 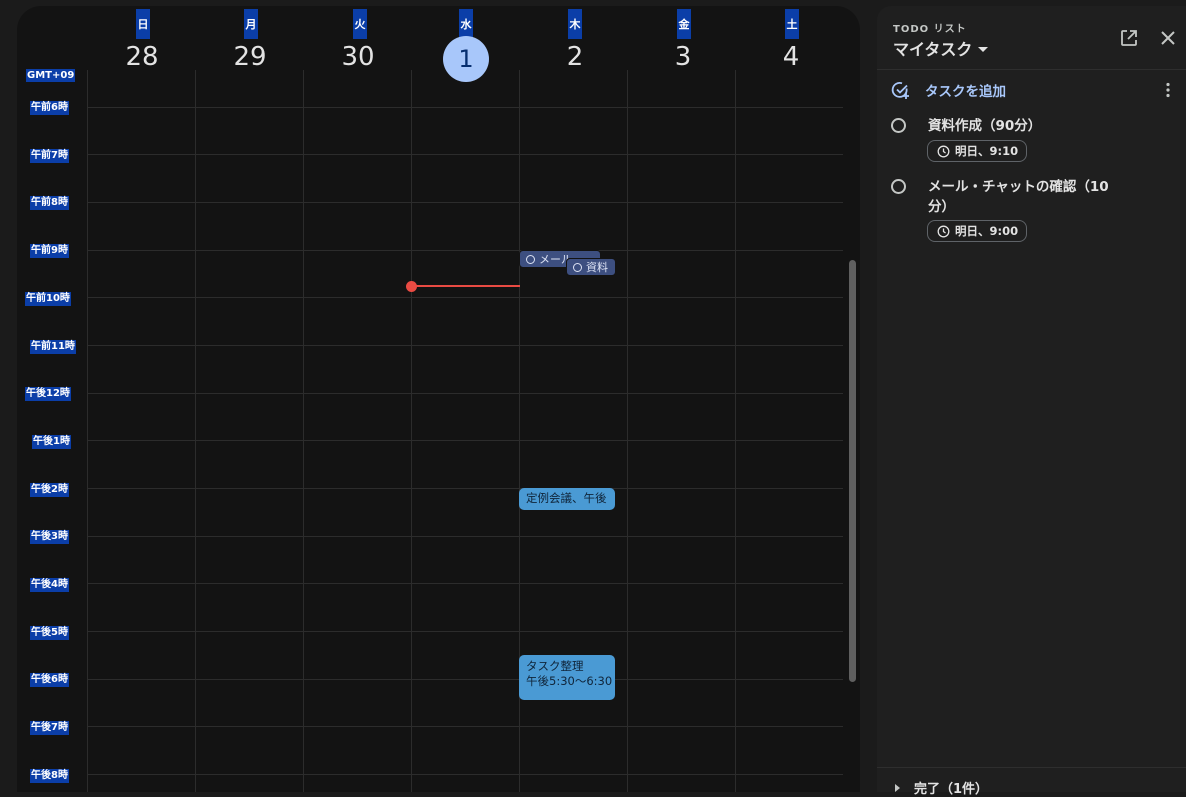 I want to click on task-list-selector: マイタスク, so click(x=941, y=48).